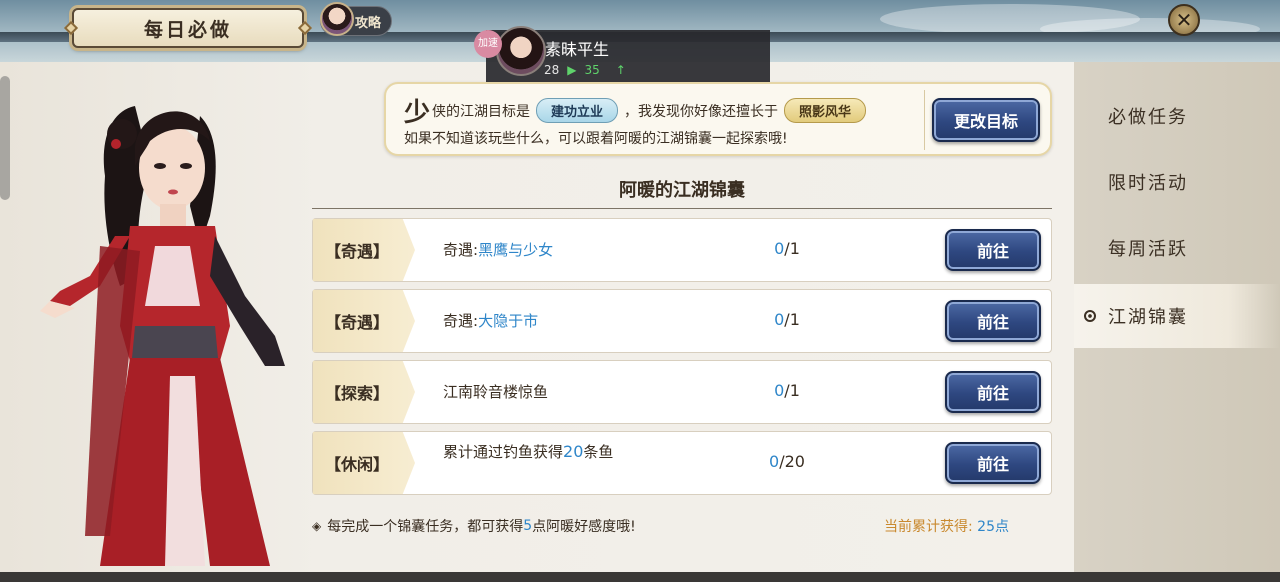 The height and width of the screenshot is (582, 1280). I want to click on nav-item-label: 限时活动, so click(1148, 183).